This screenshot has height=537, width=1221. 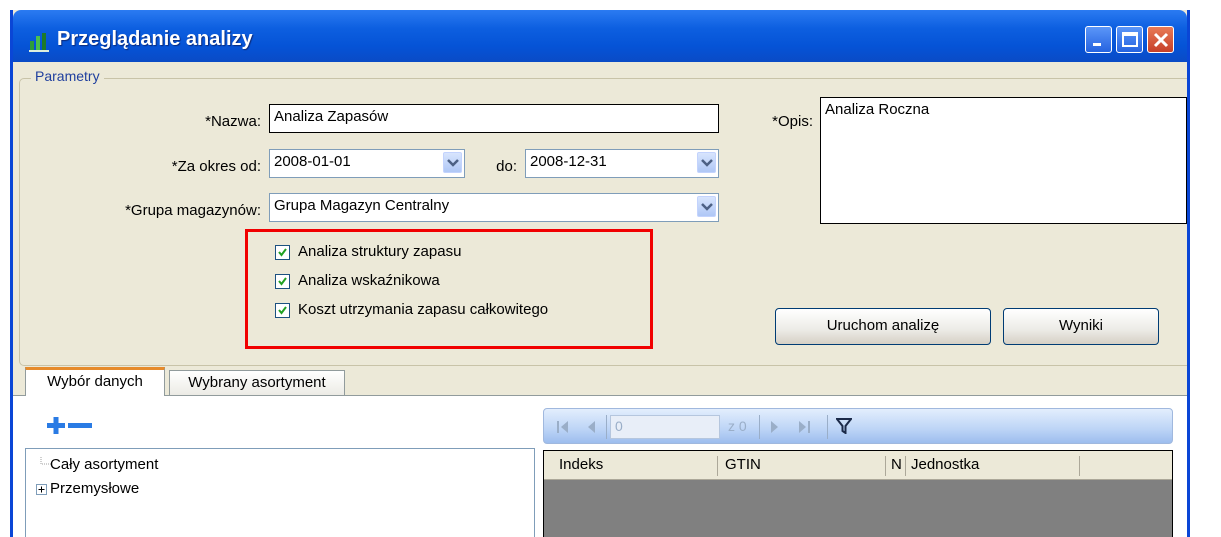 I want to click on chart-app-icon, so click(x=39, y=42).